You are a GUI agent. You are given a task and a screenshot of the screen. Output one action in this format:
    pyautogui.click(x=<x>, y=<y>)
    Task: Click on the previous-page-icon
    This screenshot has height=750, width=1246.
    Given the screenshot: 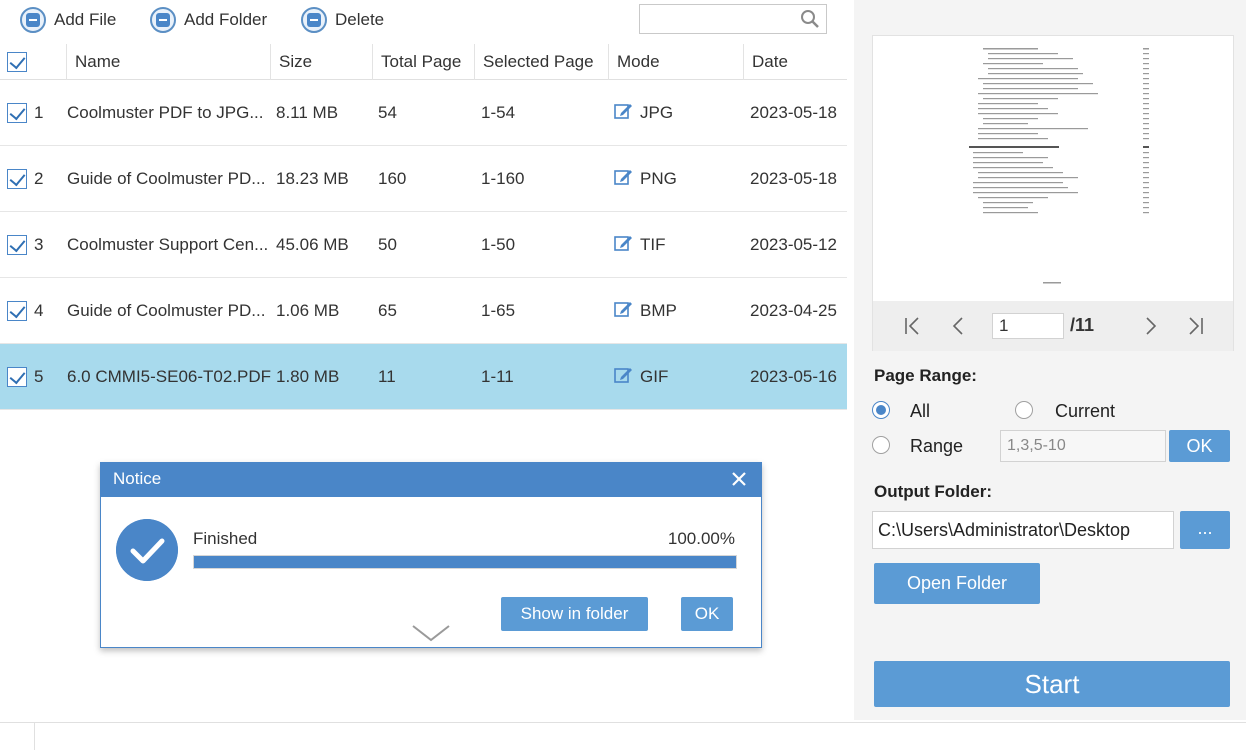 What is the action you would take?
    pyautogui.click(x=959, y=326)
    